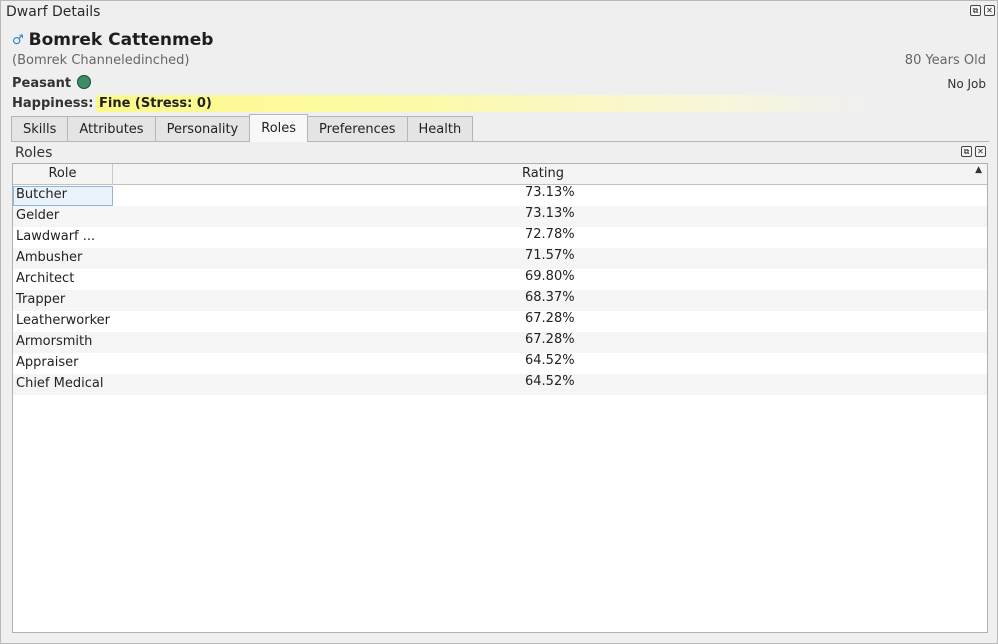 The width and height of the screenshot is (998, 644). I want to click on dwarf-name: Bomrek Cattenmeb, so click(121, 40).